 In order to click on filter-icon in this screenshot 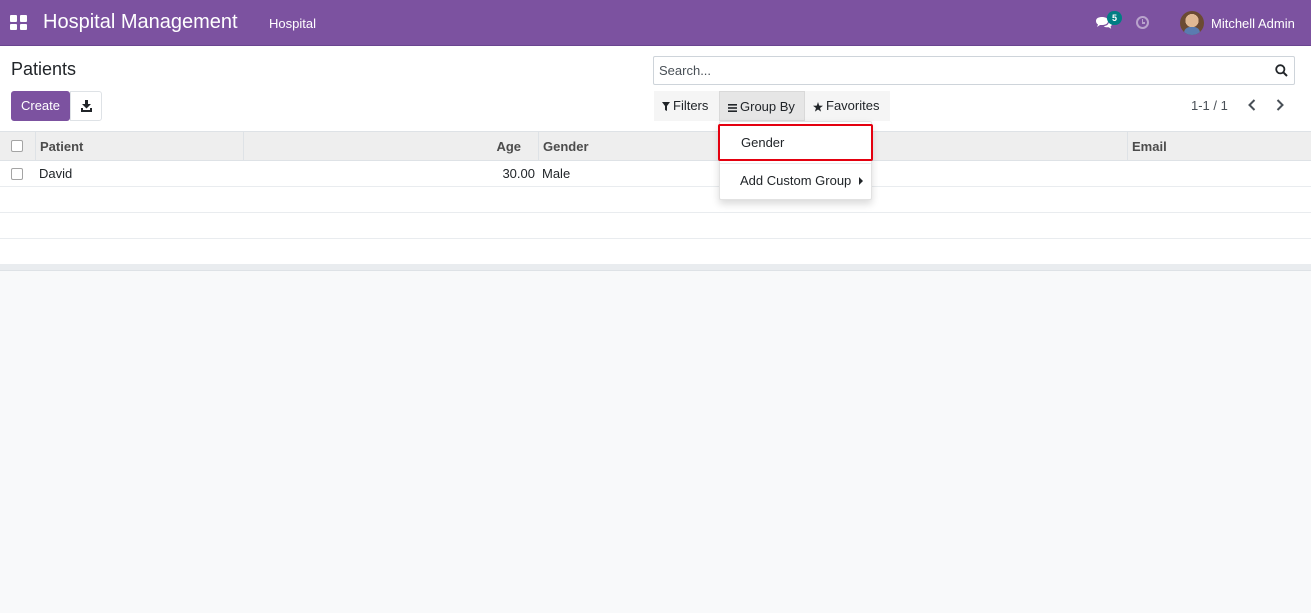, I will do `click(666, 107)`.